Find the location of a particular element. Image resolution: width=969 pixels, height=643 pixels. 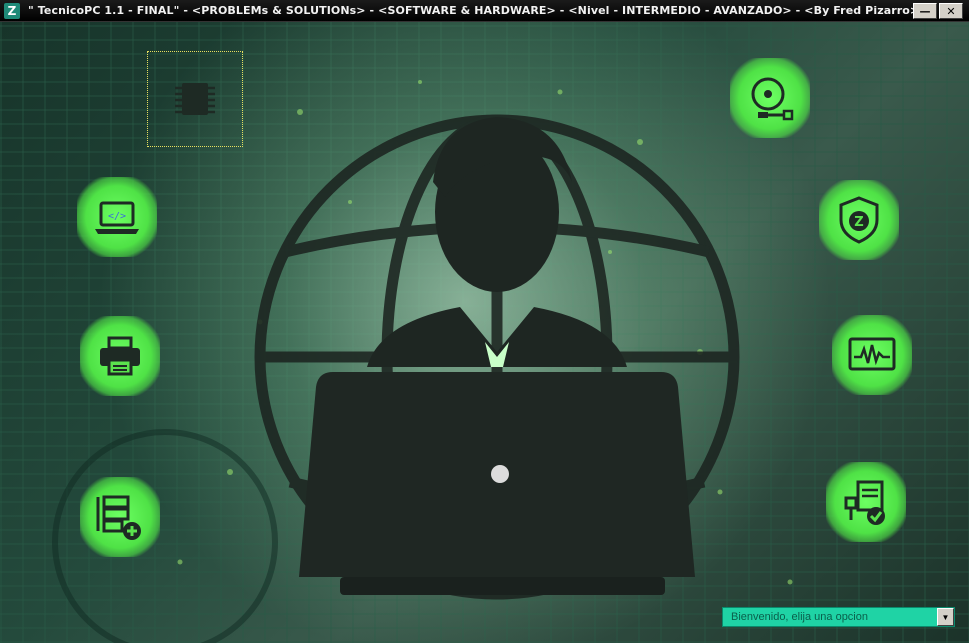

app-logo-icon: Z is located at coordinates (12, 10).